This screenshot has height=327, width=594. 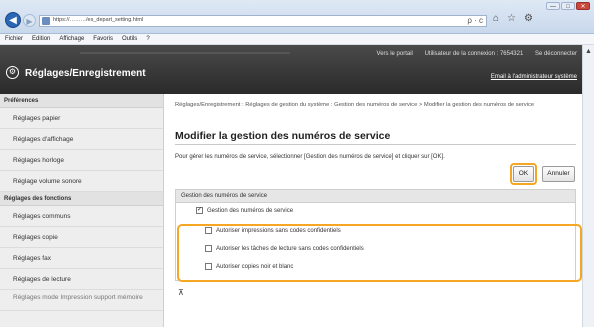 I want to click on maximize-button: □, so click(x=568, y=6).